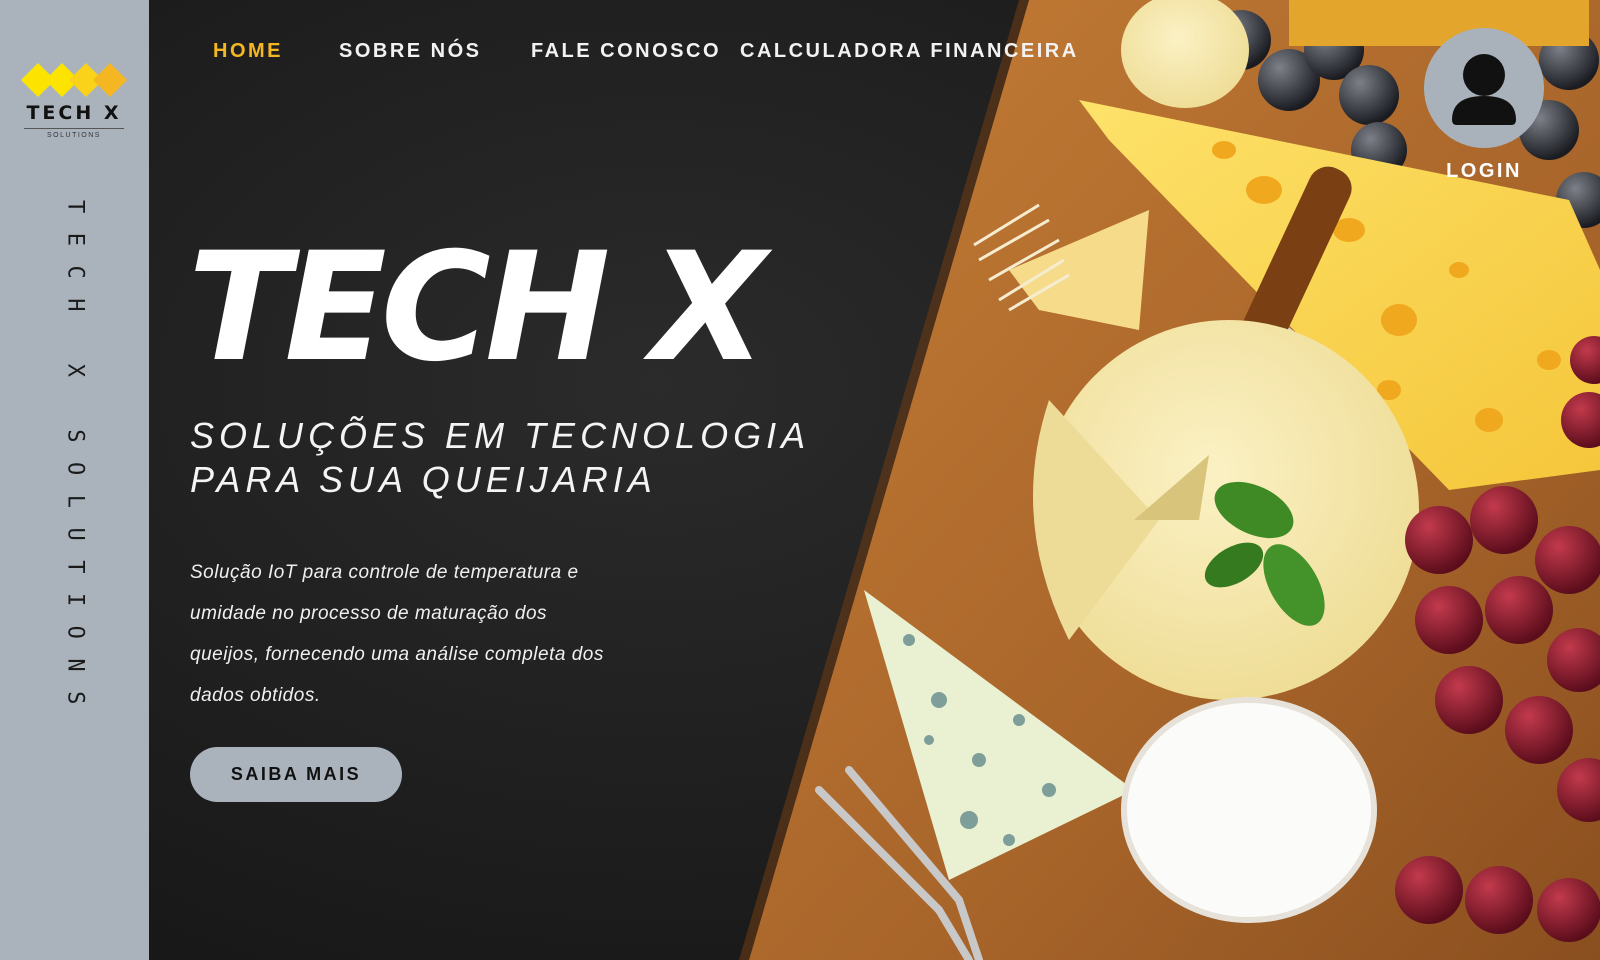 This screenshot has width=1600, height=960. I want to click on logo-divider, so click(74, 128).